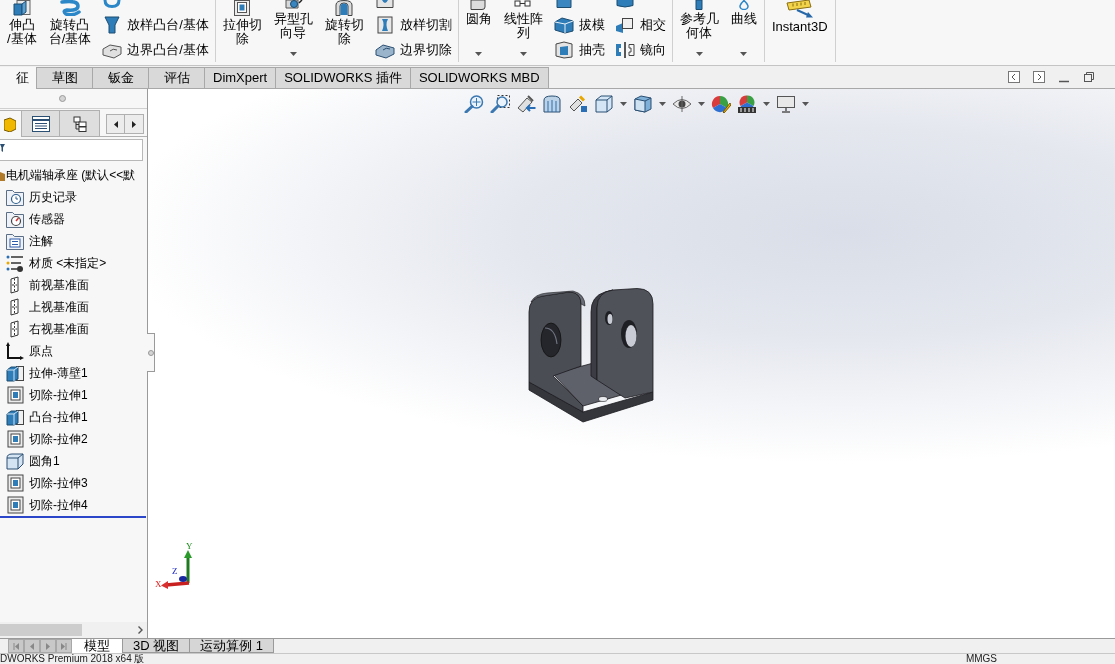 The width and height of the screenshot is (1115, 664). Describe the element at coordinates (140, 630) in the screenshot. I see `chevron-right-icon` at that location.